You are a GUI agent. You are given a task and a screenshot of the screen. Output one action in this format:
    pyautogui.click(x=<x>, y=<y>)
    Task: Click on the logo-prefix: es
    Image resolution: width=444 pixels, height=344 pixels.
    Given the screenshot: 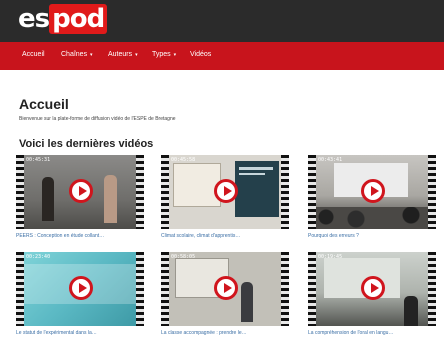 What is the action you would take?
    pyautogui.click(x=34, y=19)
    